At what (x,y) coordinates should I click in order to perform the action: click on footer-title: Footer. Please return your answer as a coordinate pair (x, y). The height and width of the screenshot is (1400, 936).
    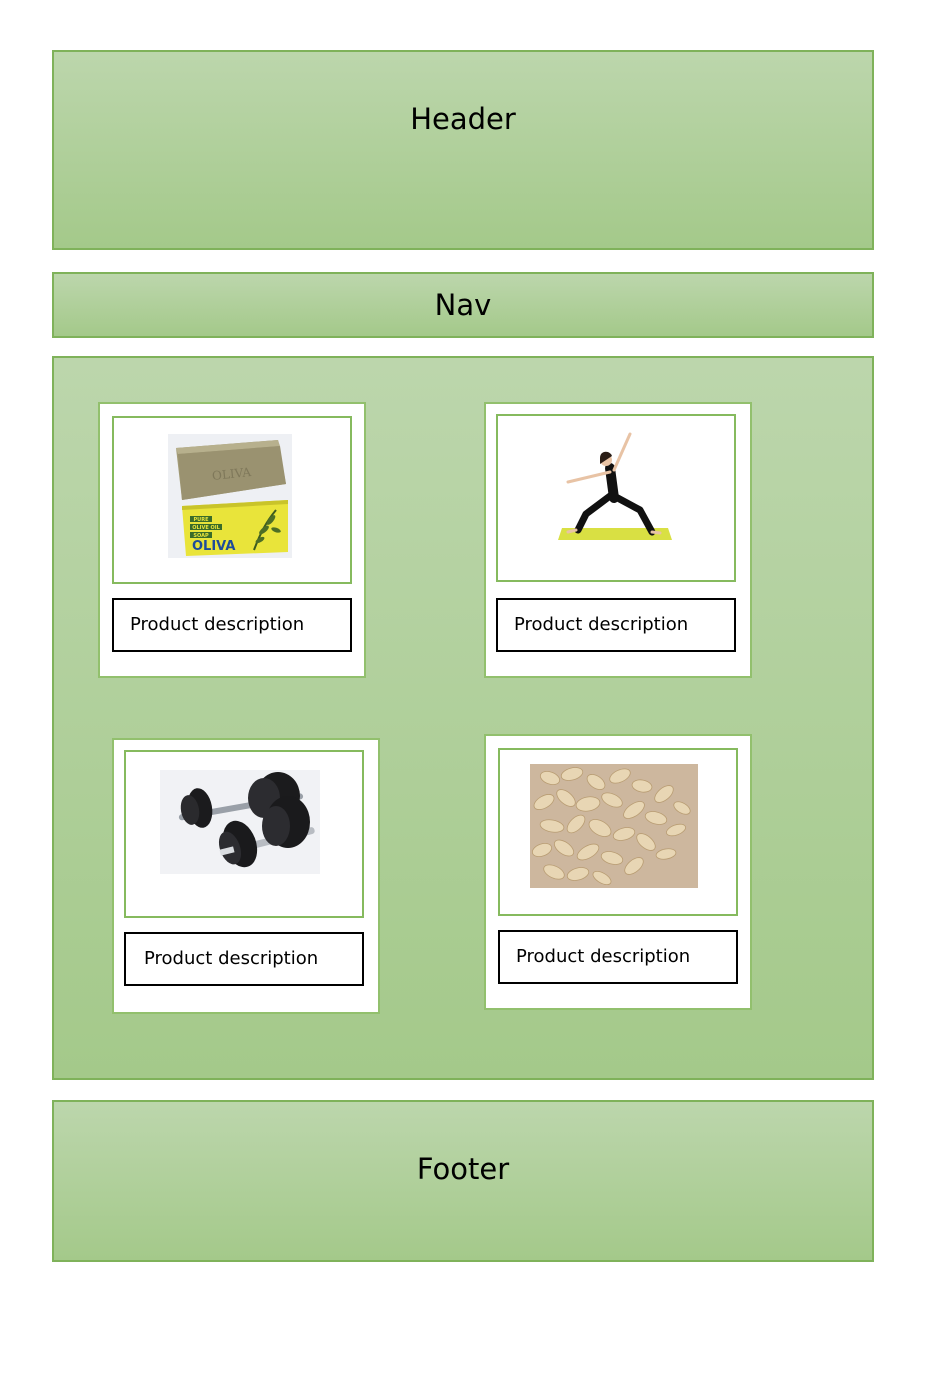
    Looking at the image, I should click on (463, 1169).